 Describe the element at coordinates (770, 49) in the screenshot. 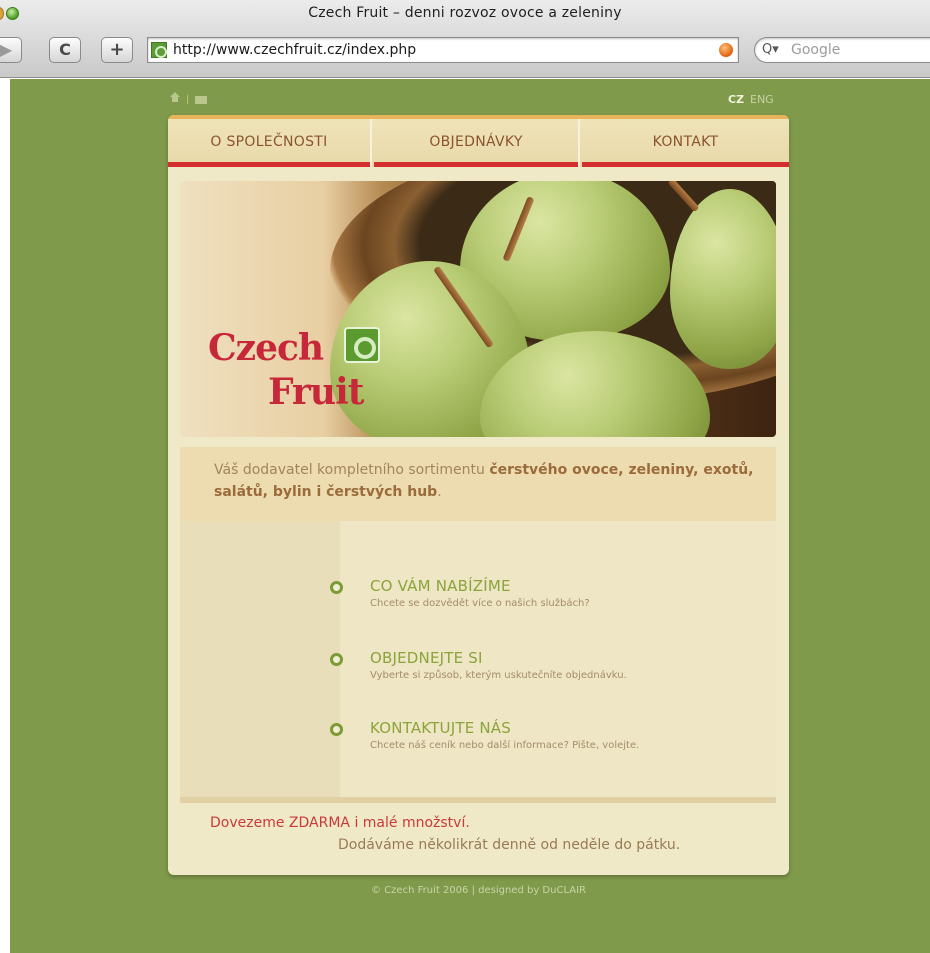

I see `search-icon: Q▾` at that location.